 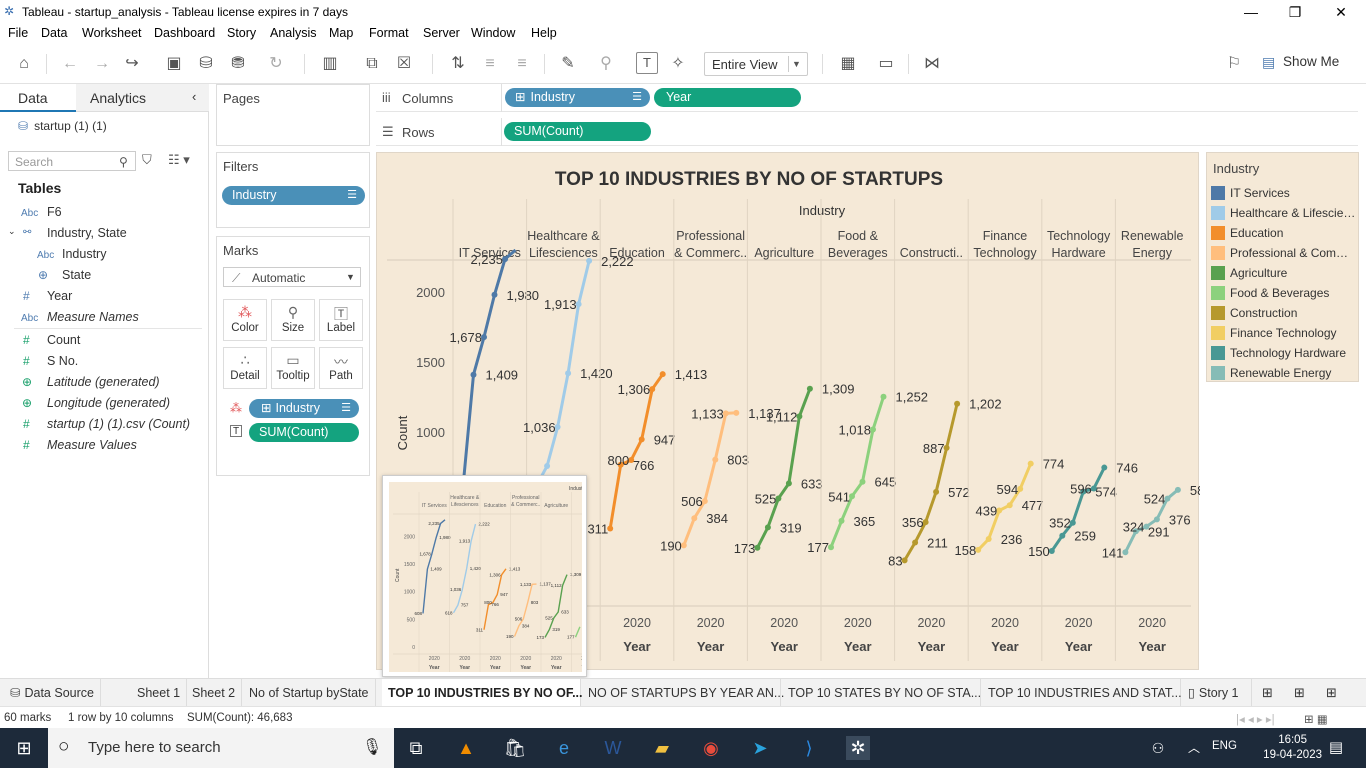 I want to click on close-icon: ✕, so click(x=1341, y=12).